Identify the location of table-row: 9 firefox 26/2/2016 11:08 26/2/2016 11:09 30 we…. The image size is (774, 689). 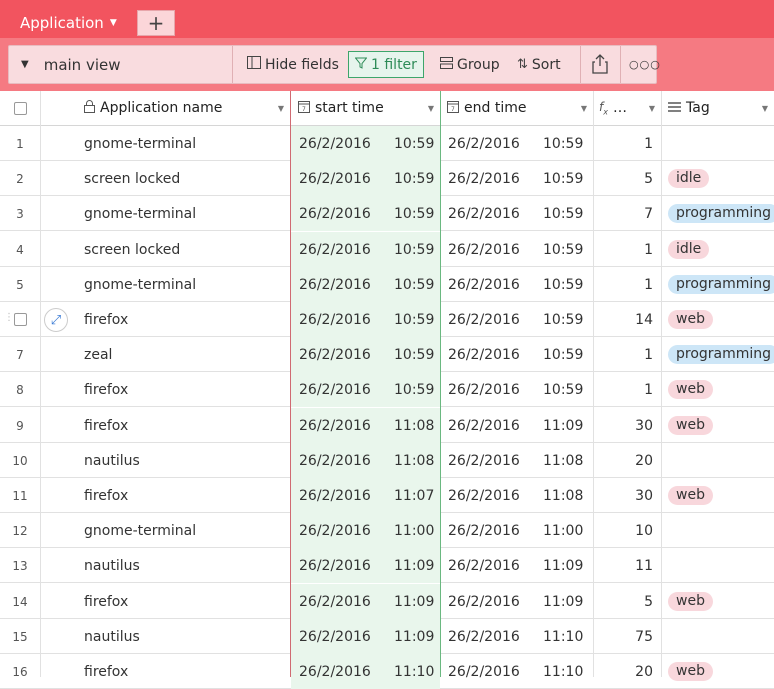
(387, 425).